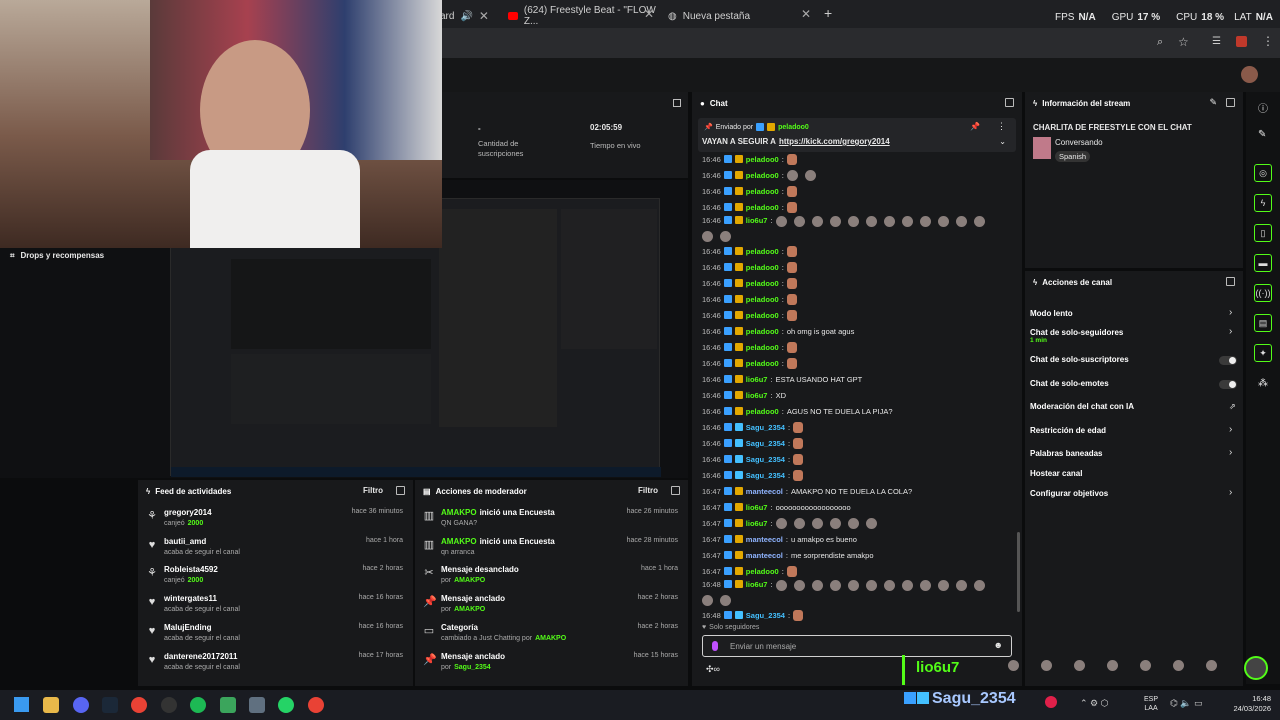  What do you see at coordinates (188, 627) in the screenshot?
I see `feed-user: MalujEnding` at bounding box center [188, 627].